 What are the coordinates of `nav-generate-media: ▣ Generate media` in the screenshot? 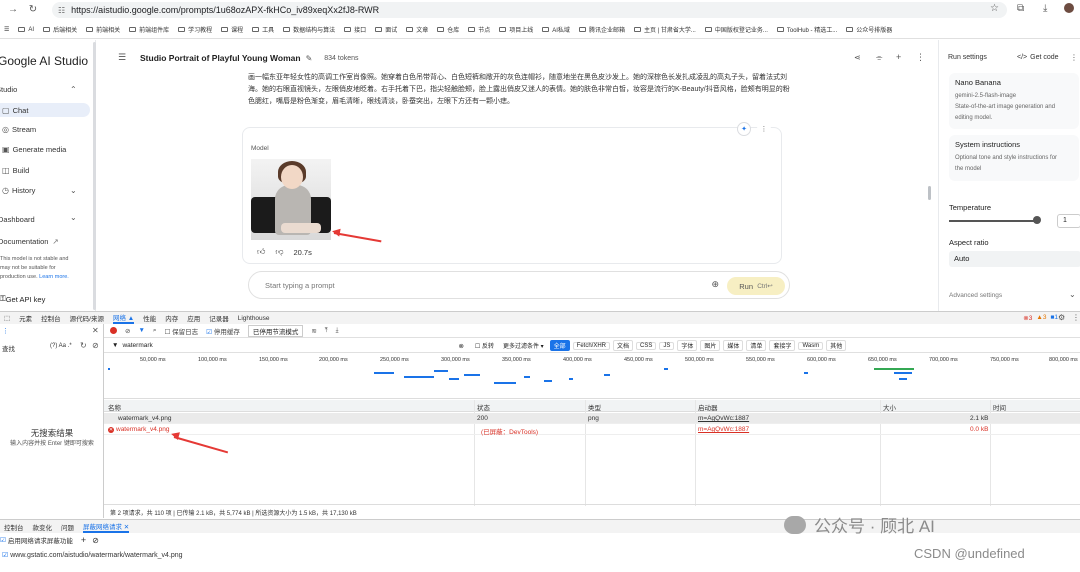 It's located at (34, 149).